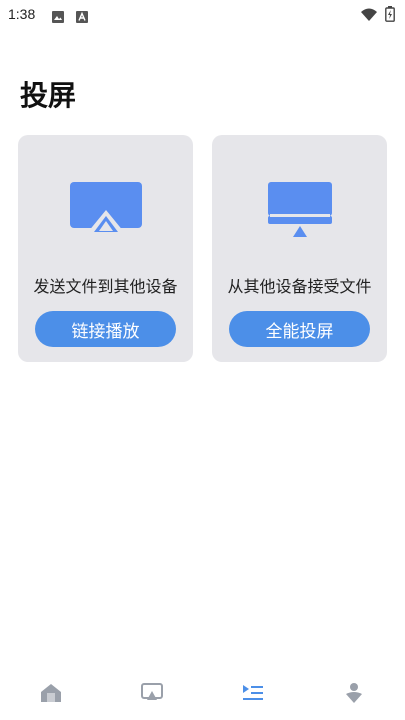 The width and height of the screenshot is (405, 720). Describe the element at coordinates (299, 286) in the screenshot. I see `receive-files-label: 从其他设备接受文件` at that location.